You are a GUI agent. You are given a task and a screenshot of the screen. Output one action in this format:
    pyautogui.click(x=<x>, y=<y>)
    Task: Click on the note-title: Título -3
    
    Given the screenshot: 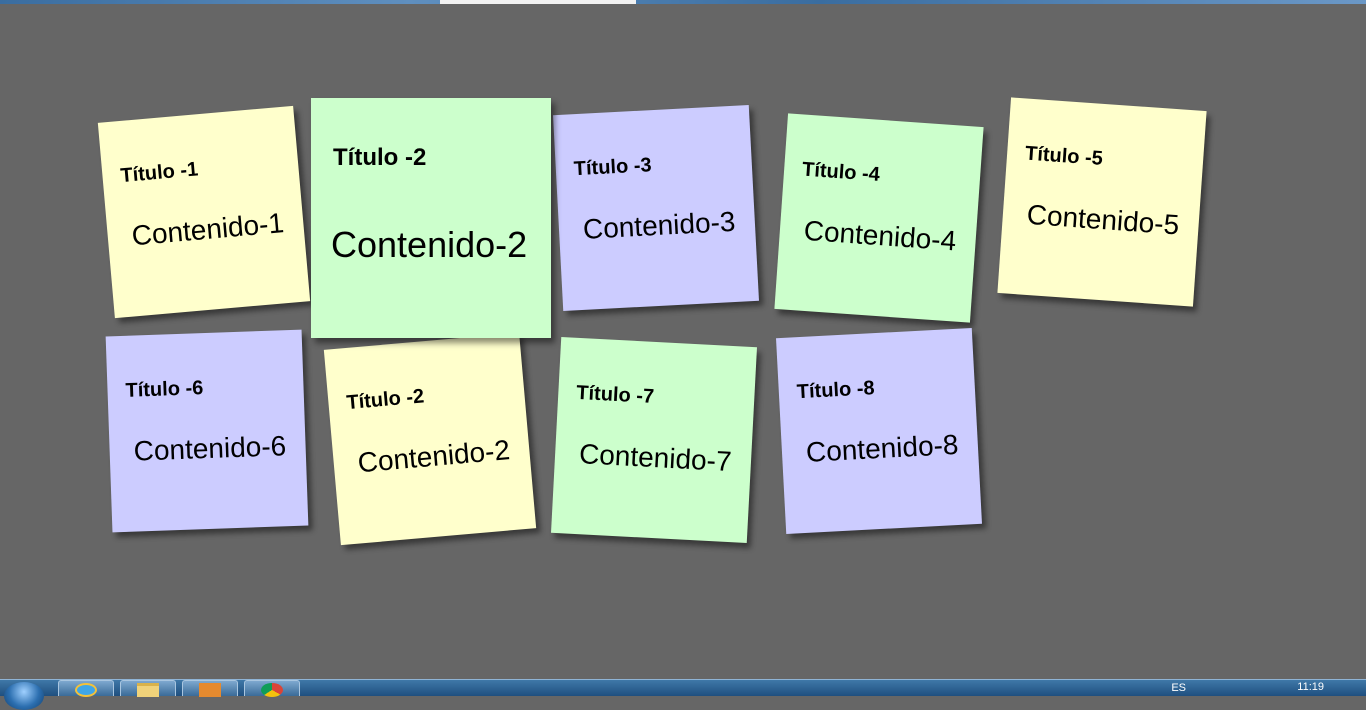 What is the action you would take?
    pyautogui.click(x=613, y=167)
    